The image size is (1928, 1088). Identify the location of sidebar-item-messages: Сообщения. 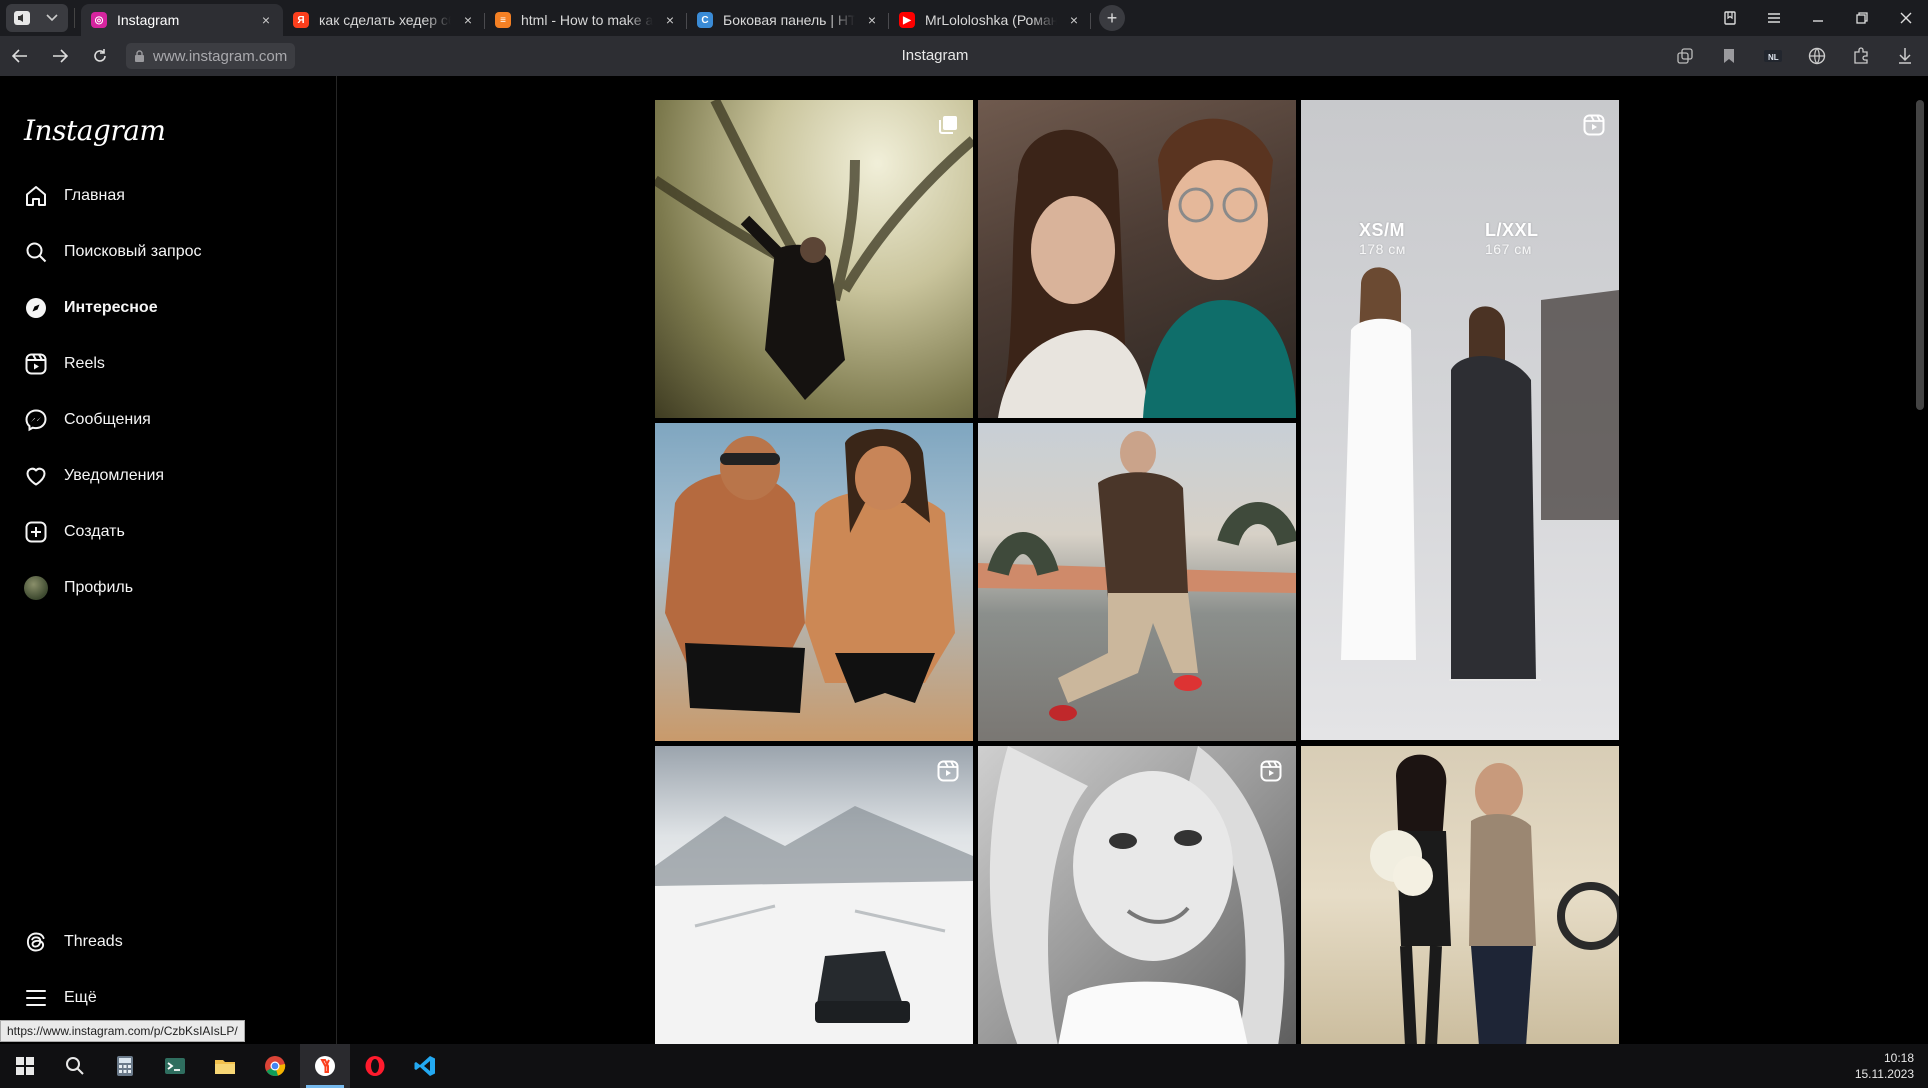
(167, 420).